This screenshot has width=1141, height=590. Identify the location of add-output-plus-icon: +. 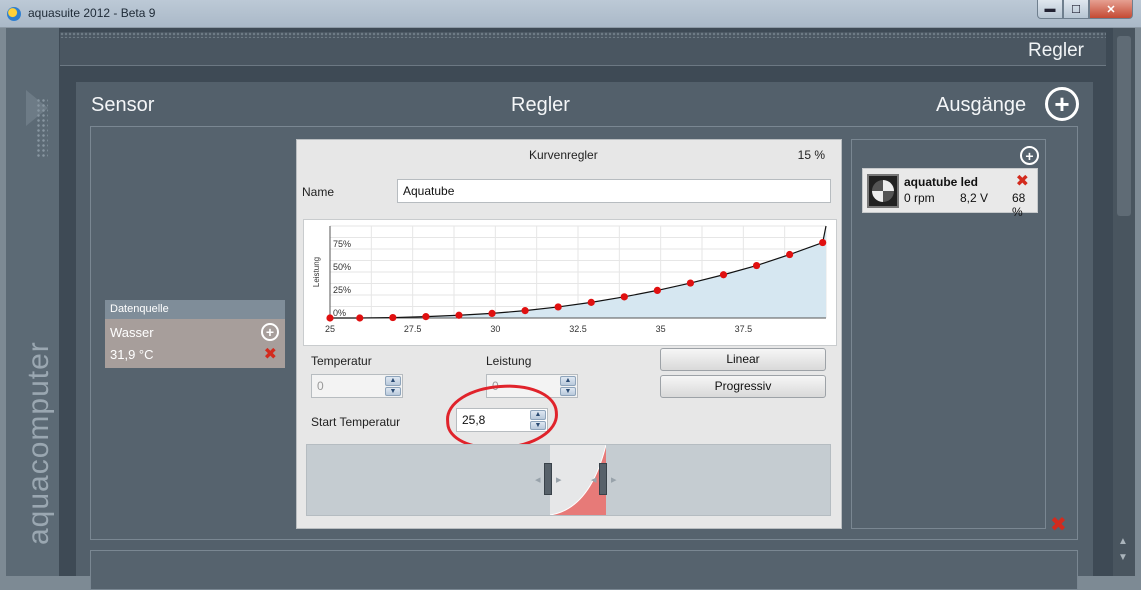
(1062, 104).